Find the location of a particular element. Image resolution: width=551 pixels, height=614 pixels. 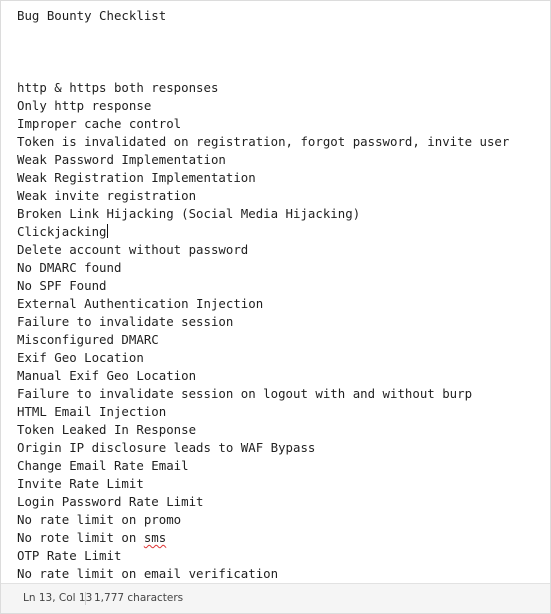

checklist-line-text: External Authentication Injection is located at coordinates (140, 303).